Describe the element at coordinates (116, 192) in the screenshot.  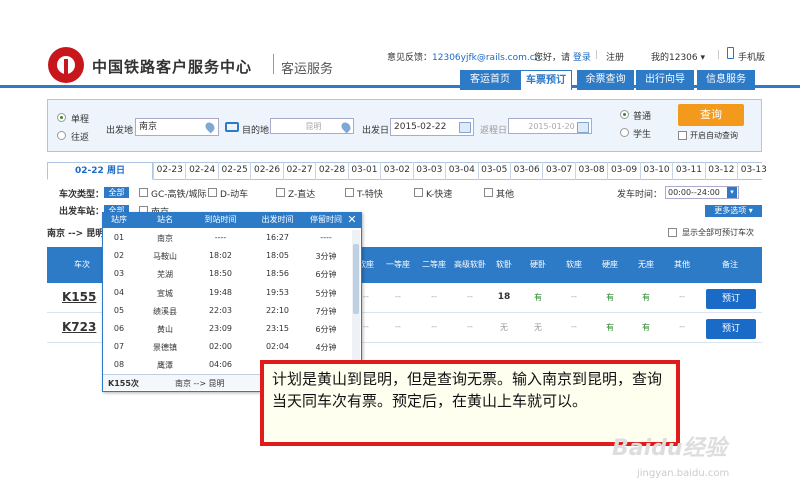
I see `train-type-all-button: 全部` at that location.